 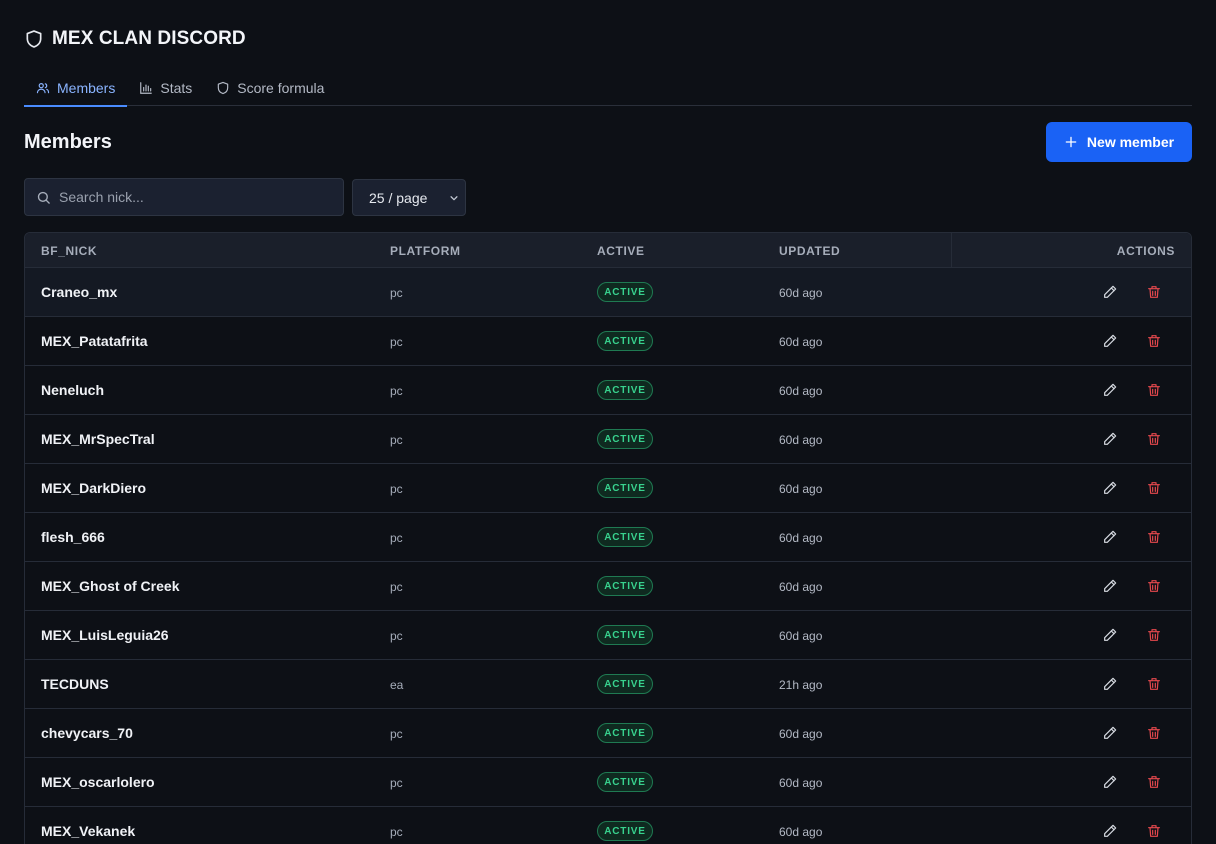 What do you see at coordinates (951, 250) in the screenshot?
I see `column-divider` at bounding box center [951, 250].